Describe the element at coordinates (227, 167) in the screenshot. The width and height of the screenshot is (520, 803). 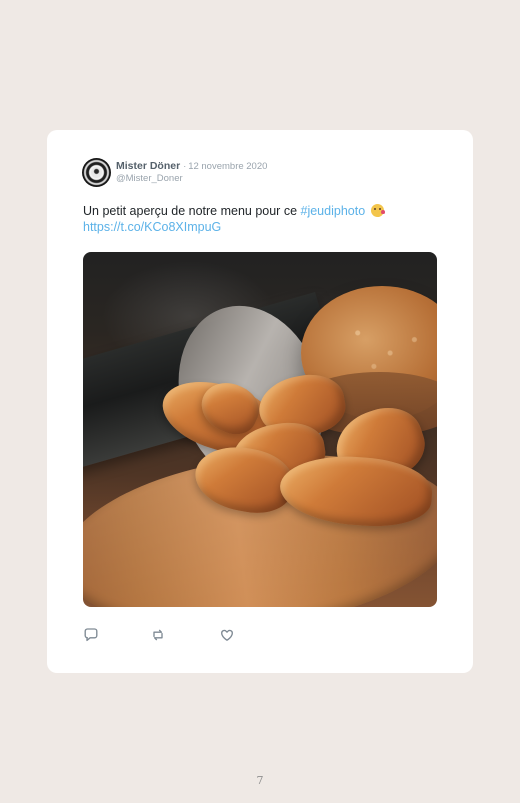
I see `tweet-date: 12 novembre 2020` at that location.